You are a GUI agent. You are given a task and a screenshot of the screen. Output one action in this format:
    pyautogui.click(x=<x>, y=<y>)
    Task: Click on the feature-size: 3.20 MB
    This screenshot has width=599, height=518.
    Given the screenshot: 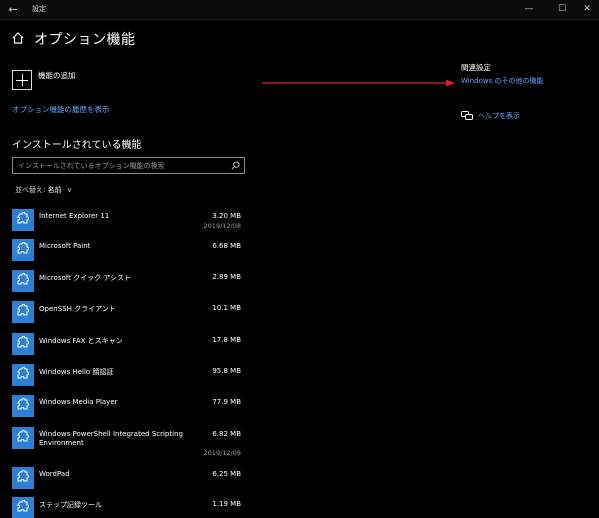 What is the action you would take?
    pyautogui.click(x=226, y=216)
    